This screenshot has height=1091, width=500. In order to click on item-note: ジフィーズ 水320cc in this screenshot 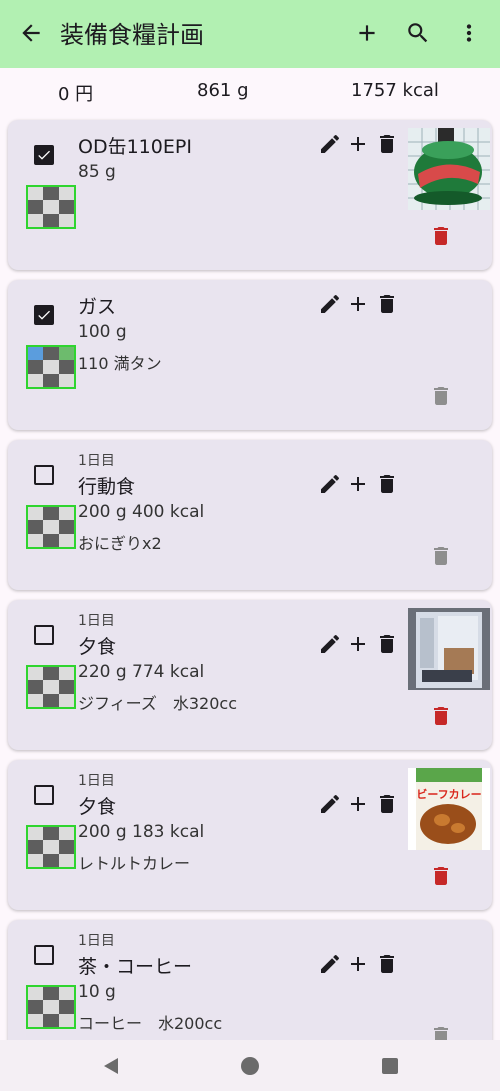, I will do `click(158, 703)`.